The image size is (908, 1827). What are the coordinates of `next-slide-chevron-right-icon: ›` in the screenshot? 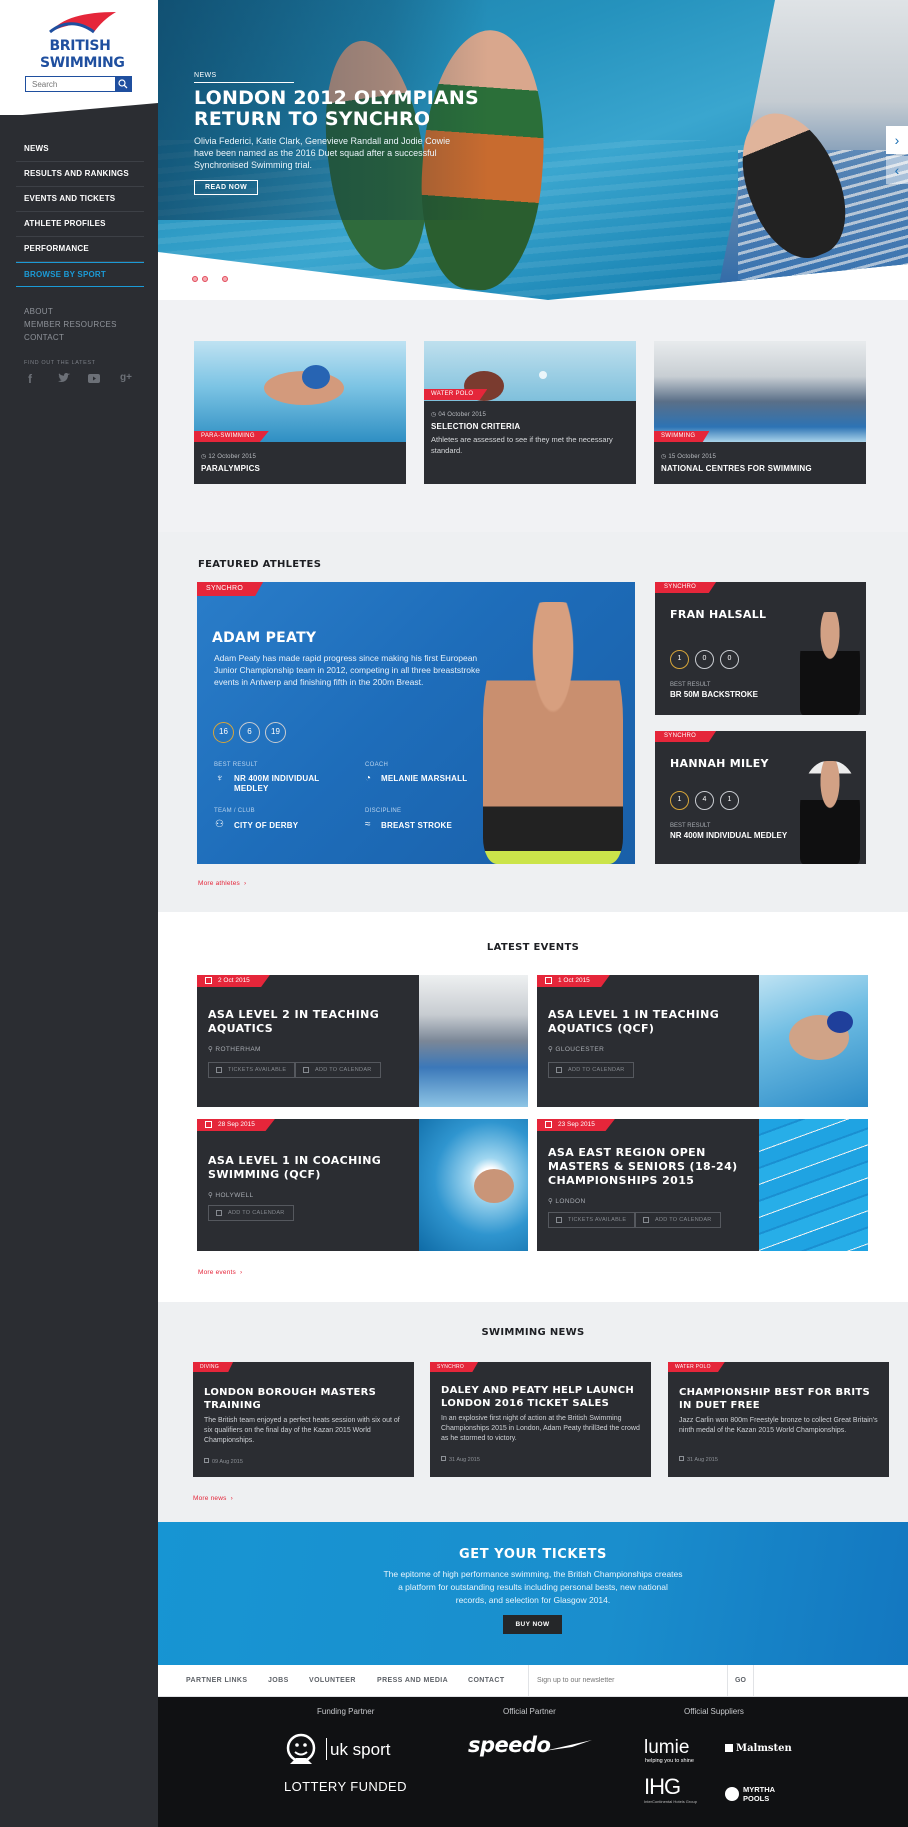 It's located at (897, 140).